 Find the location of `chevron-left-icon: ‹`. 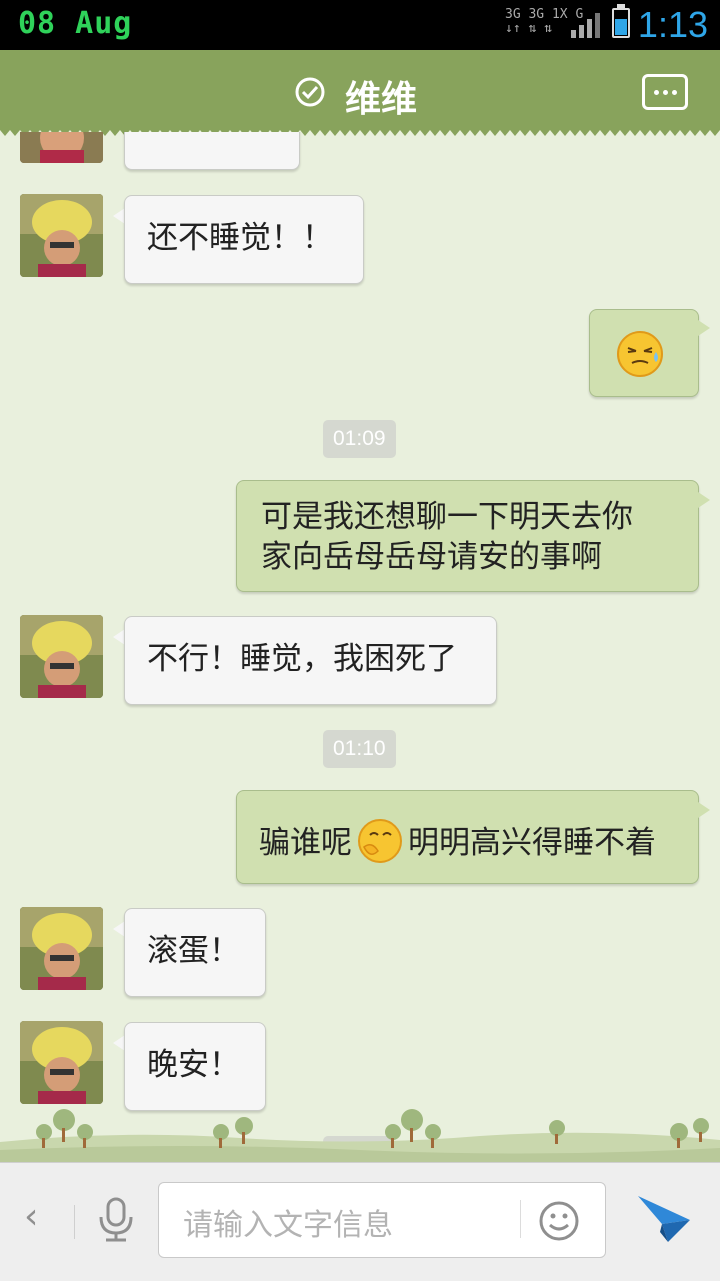

chevron-left-icon: ‹ is located at coordinates (31, 1216).